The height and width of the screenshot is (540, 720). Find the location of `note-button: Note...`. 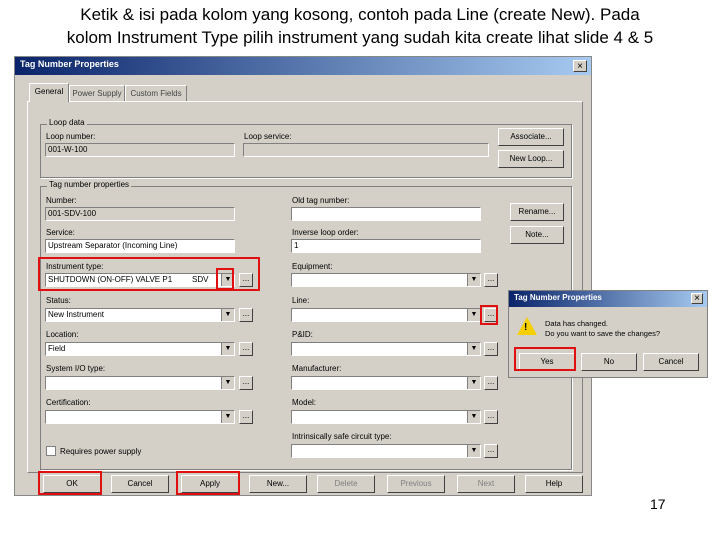

note-button: Note... is located at coordinates (537, 235).